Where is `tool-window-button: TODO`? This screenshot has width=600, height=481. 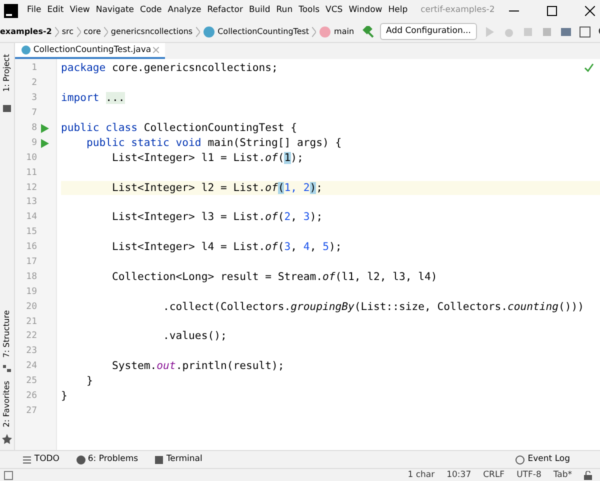 tool-window-button: TODO is located at coordinates (41, 459).